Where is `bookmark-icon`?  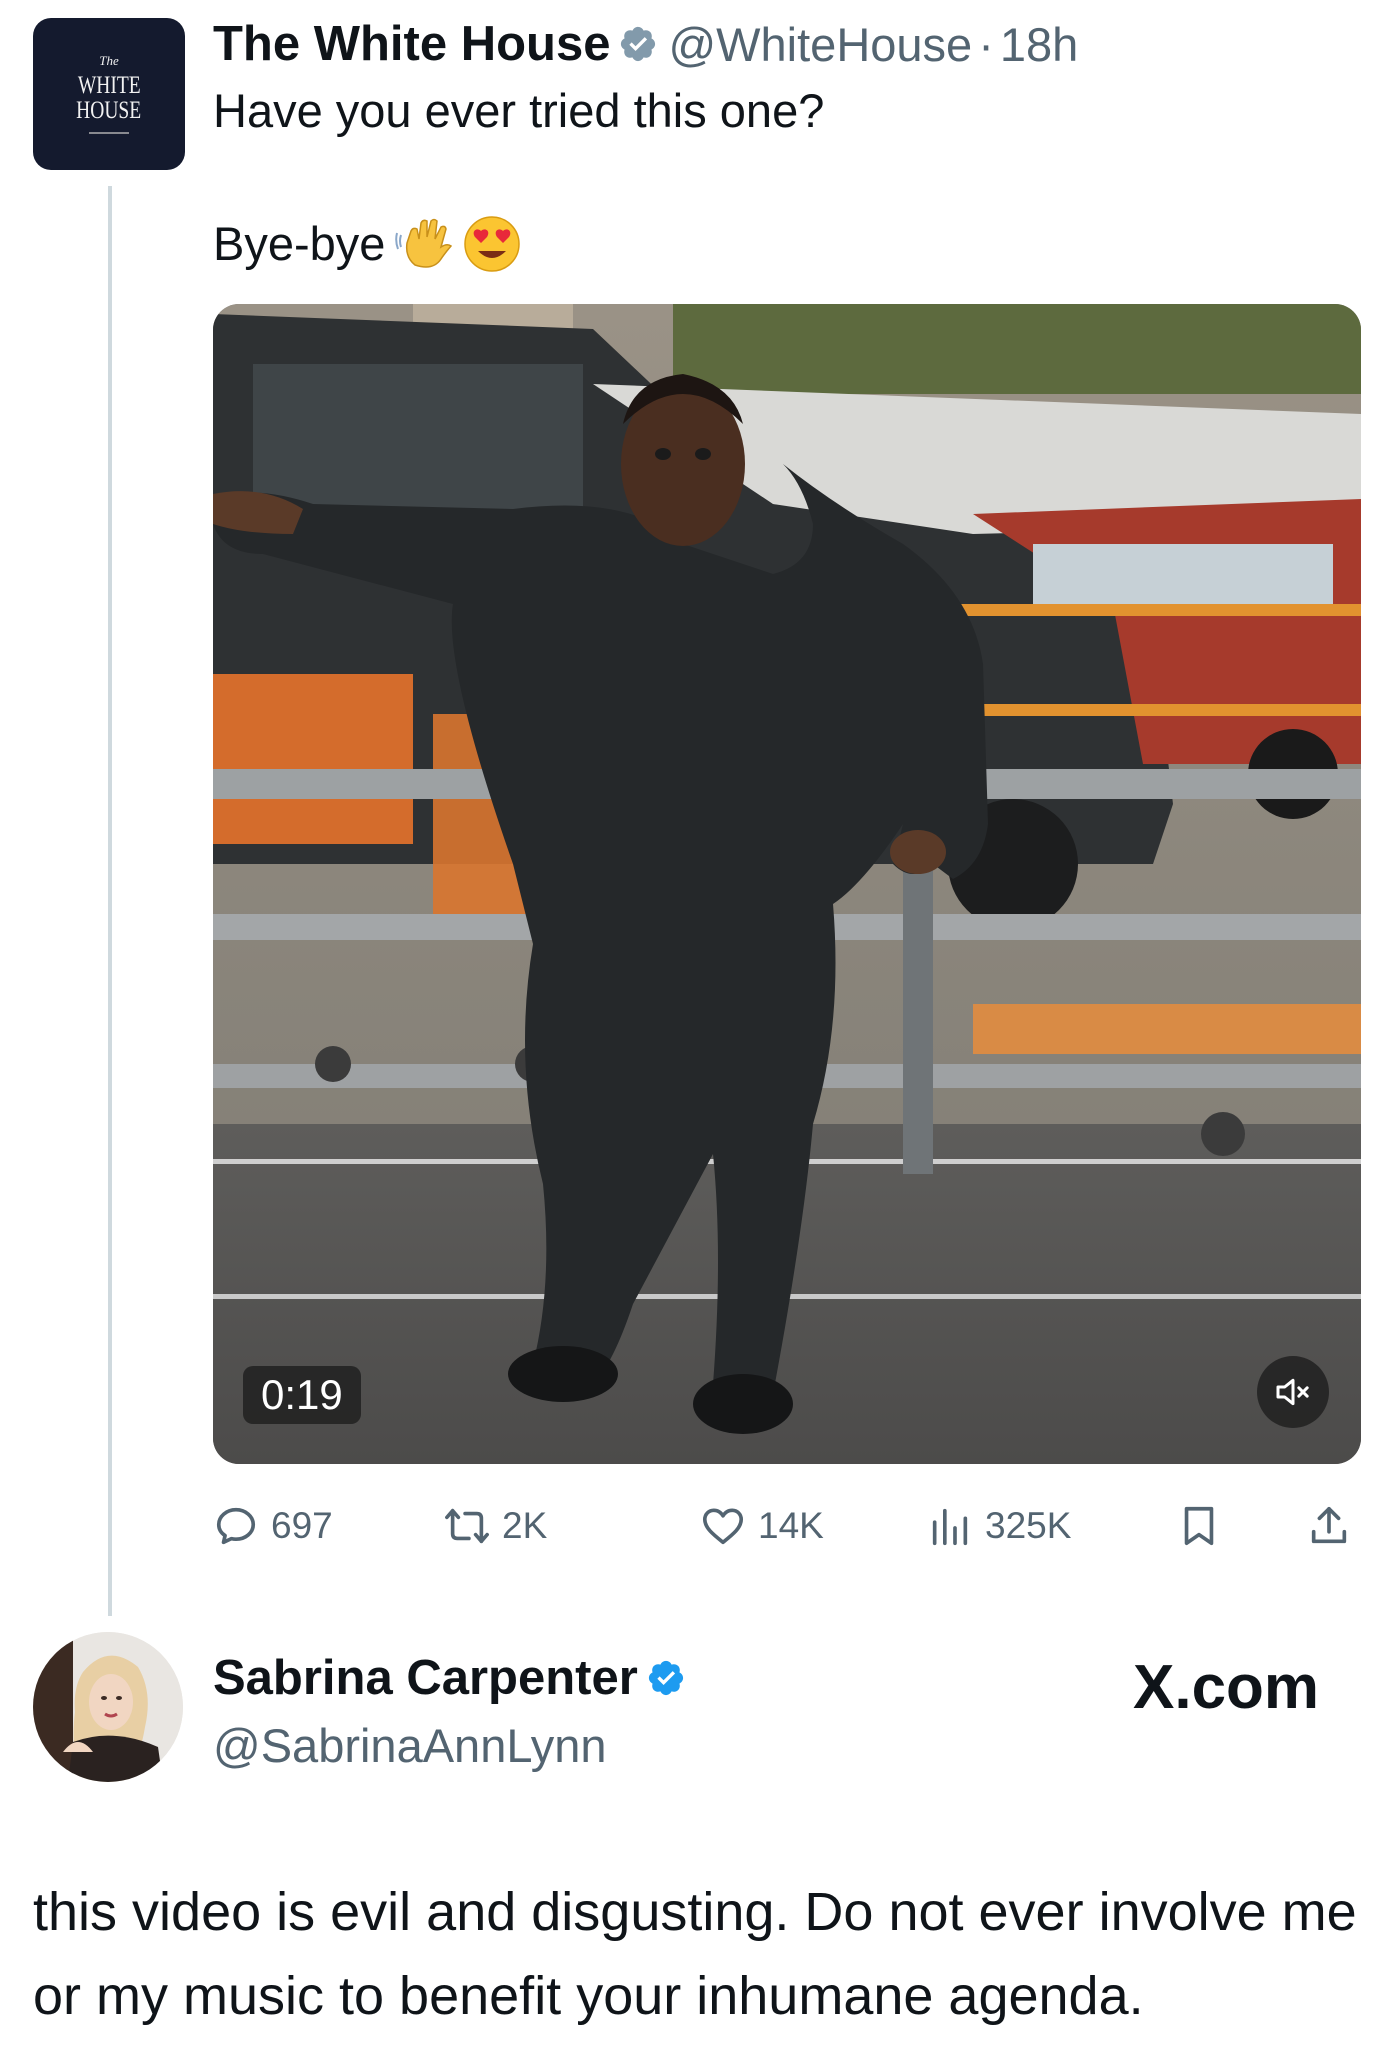 bookmark-icon is located at coordinates (1199, 1526).